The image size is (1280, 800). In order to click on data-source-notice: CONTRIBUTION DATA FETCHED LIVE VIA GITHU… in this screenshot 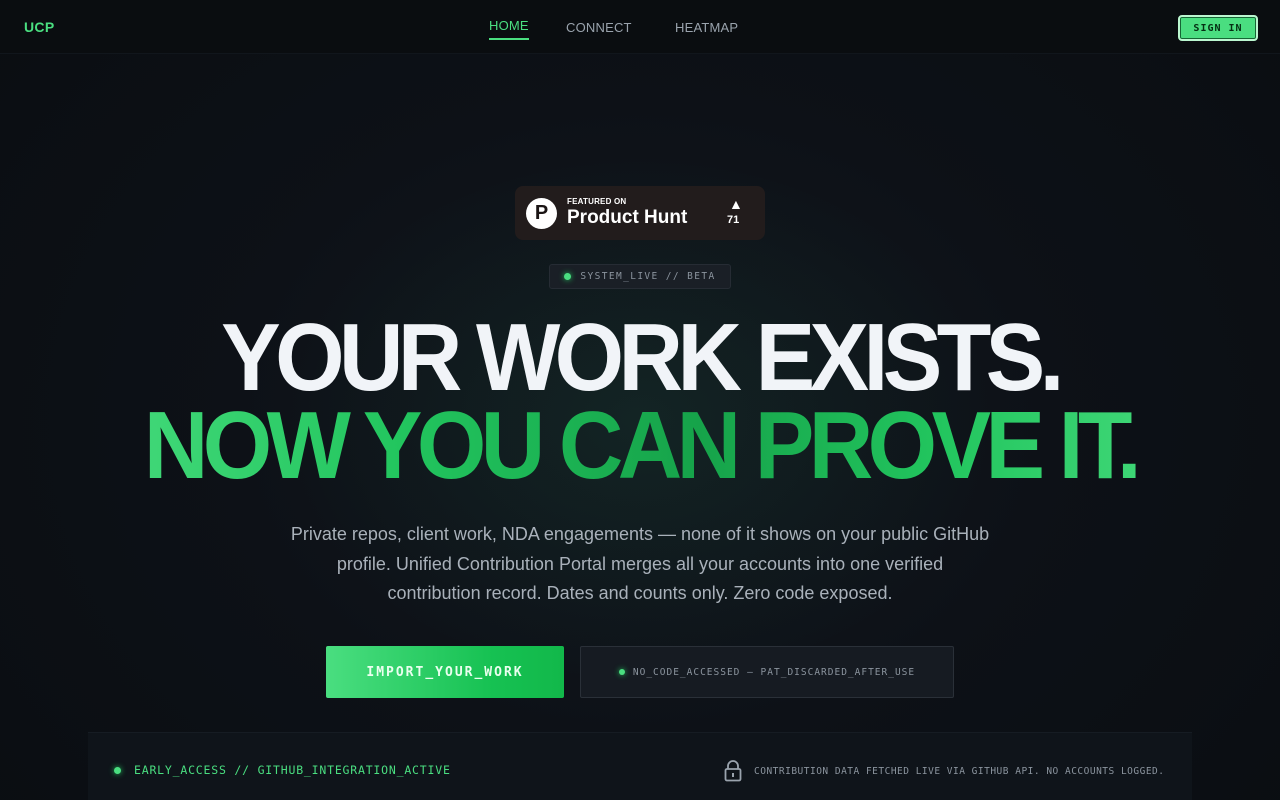, I will do `click(959, 771)`.